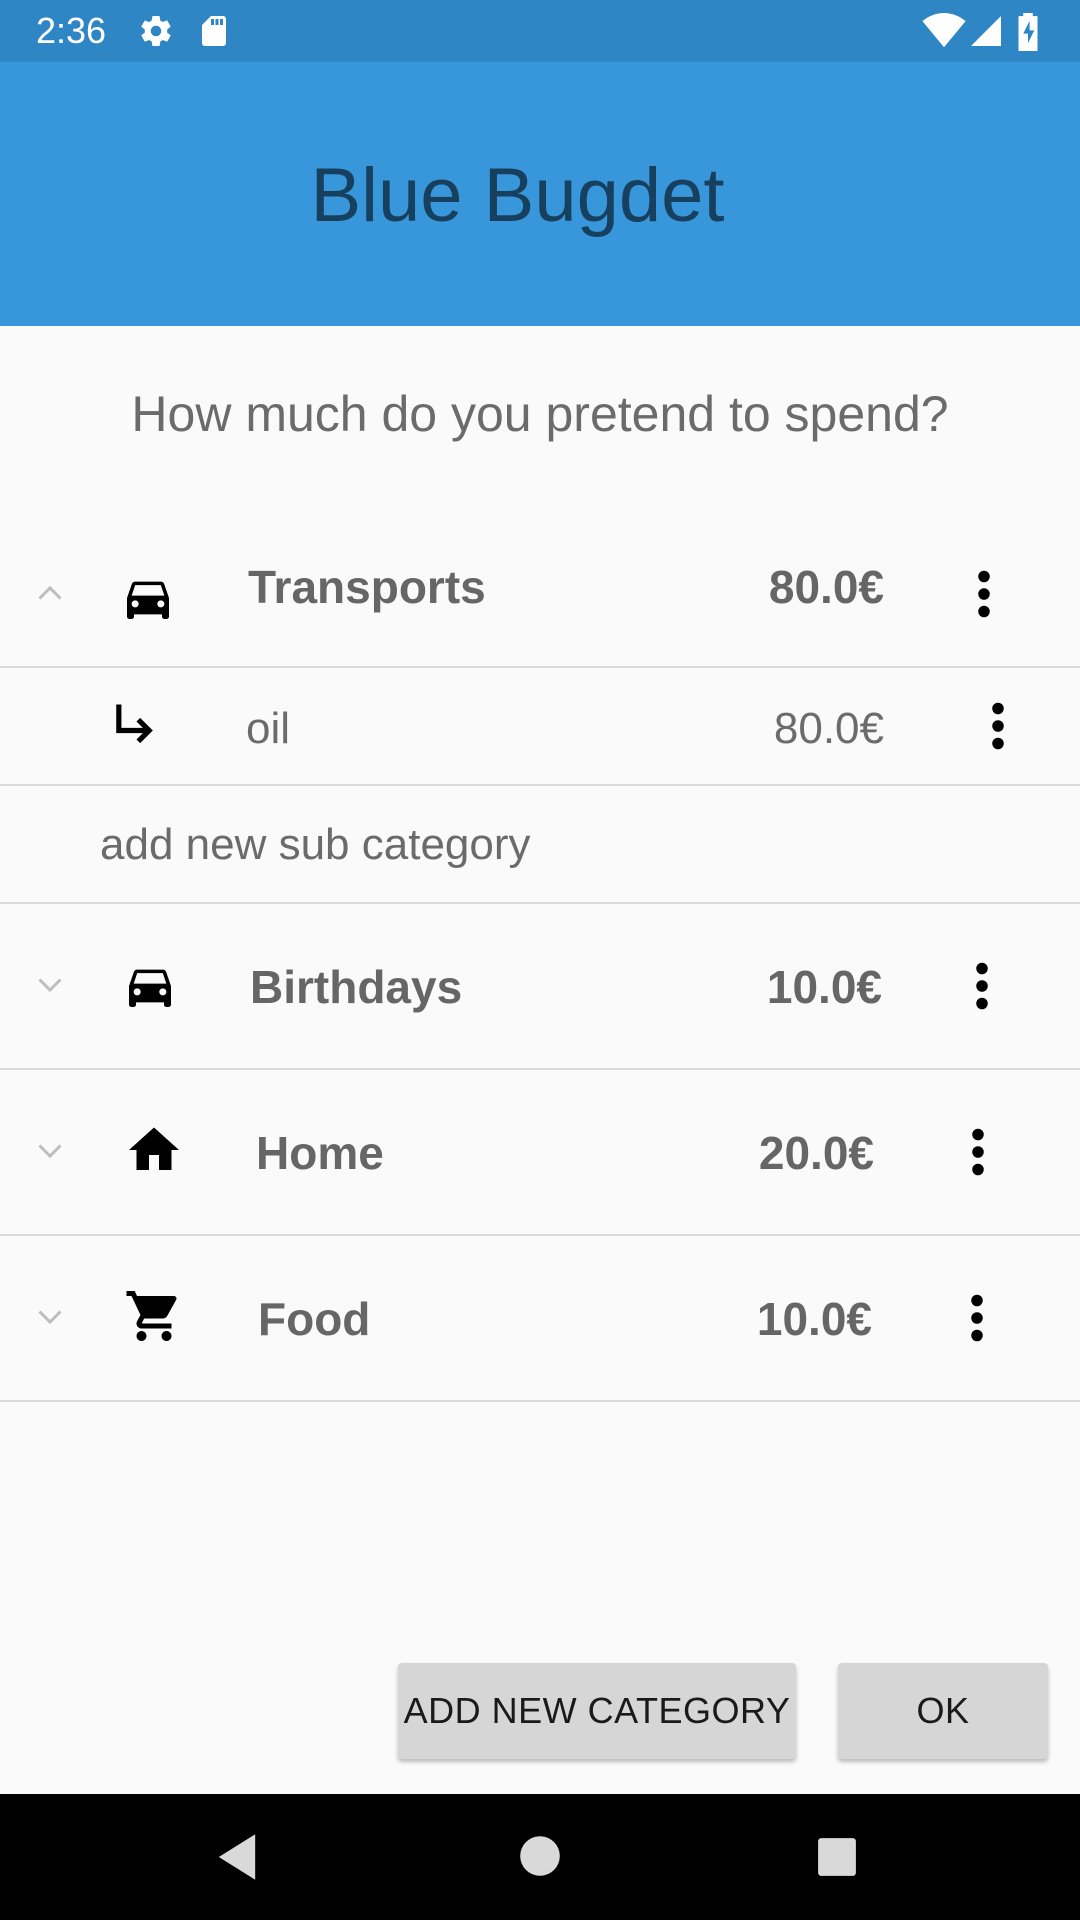 This screenshot has width=1080, height=1920. I want to click on budget-question: How much do you pretend to spend?, so click(540, 414).